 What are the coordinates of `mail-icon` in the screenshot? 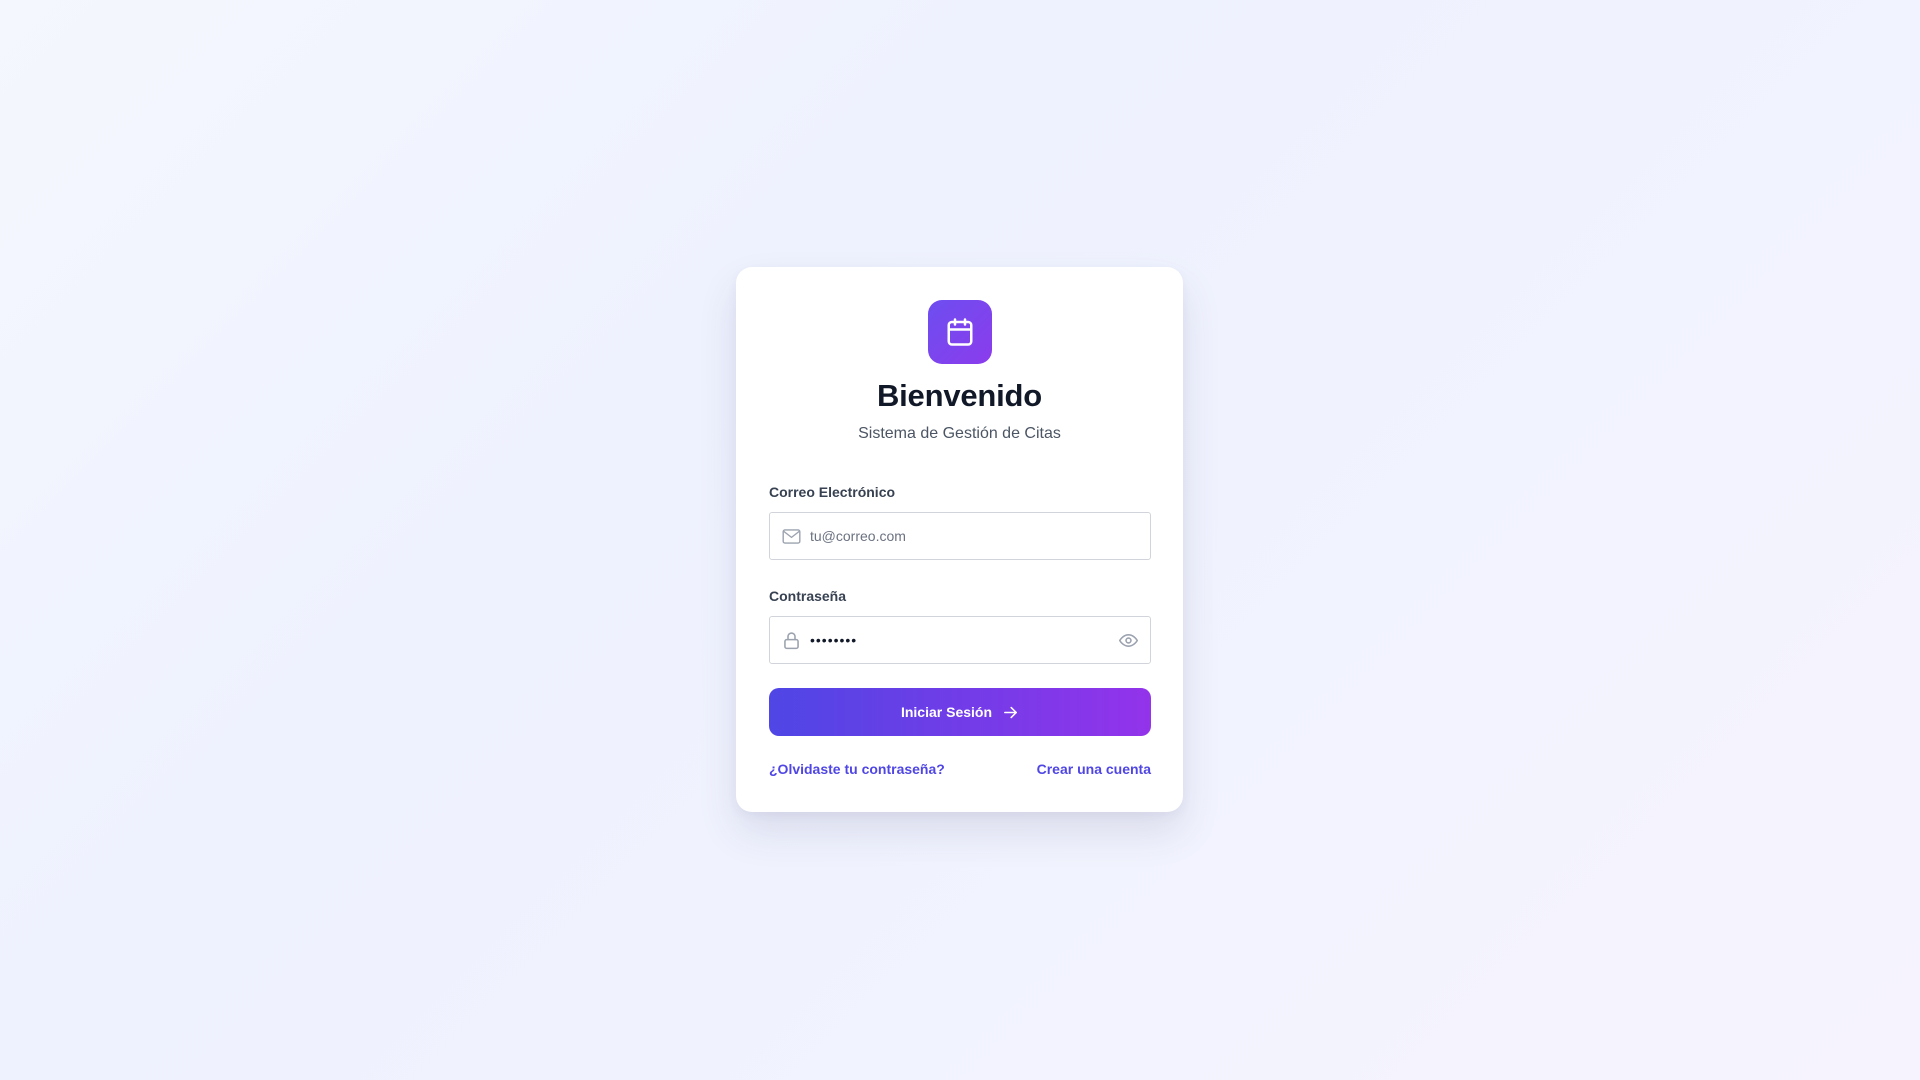 It's located at (791, 536).